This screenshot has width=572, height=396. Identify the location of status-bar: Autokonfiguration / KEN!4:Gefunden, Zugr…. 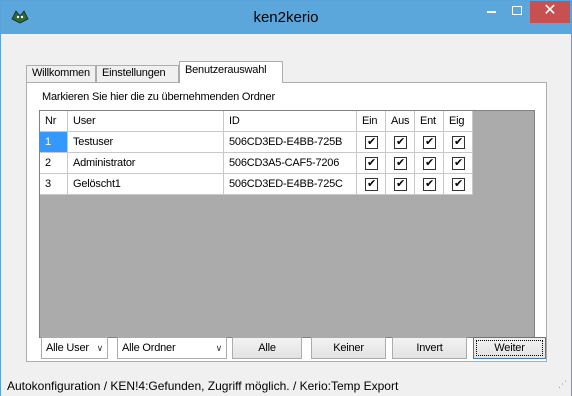
(286, 386).